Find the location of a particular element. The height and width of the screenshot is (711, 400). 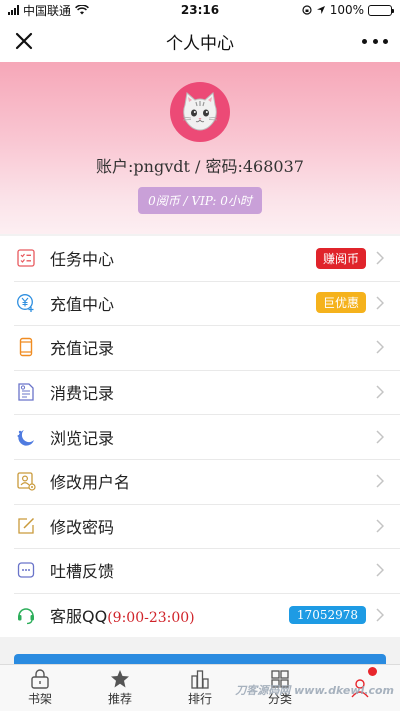

menu-item-consumption-records: 消费记录 is located at coordinates (200, 392).